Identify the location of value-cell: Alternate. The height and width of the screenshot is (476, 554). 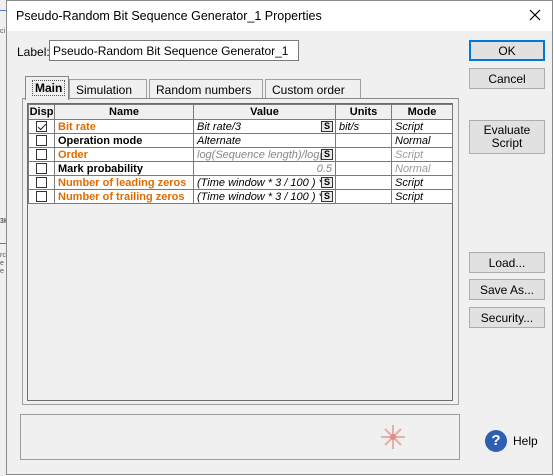
(264, 140).